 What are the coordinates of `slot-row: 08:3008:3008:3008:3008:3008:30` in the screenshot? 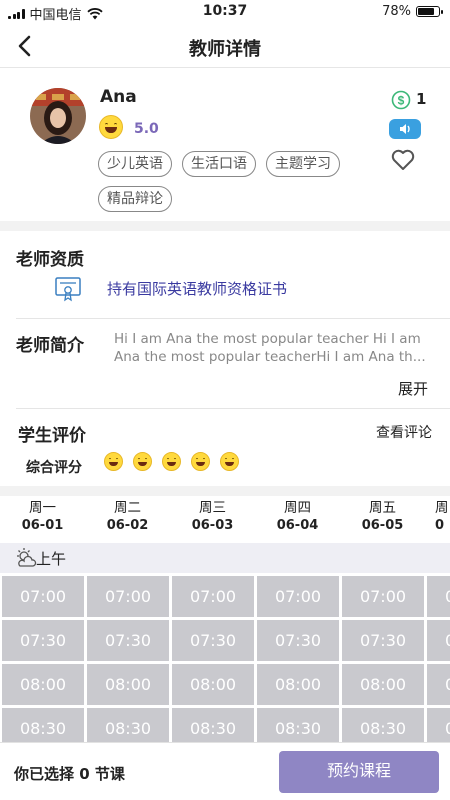 It's located at (226, 725).